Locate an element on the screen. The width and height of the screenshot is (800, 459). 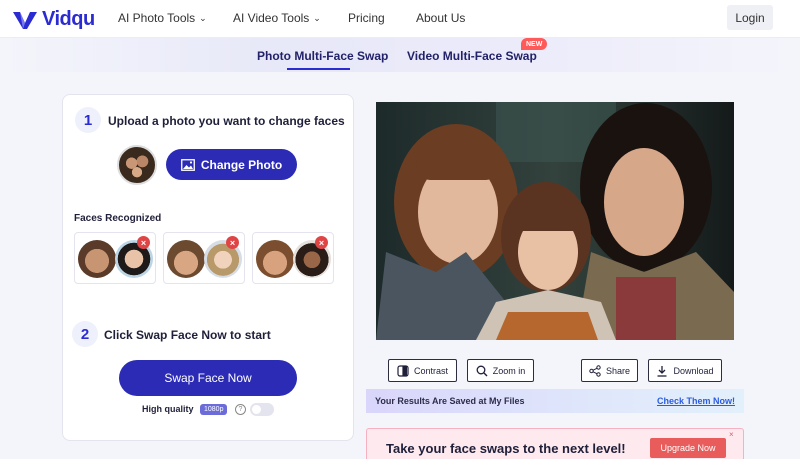
contrast-button: Contrast is located at coordinates (422, 370).